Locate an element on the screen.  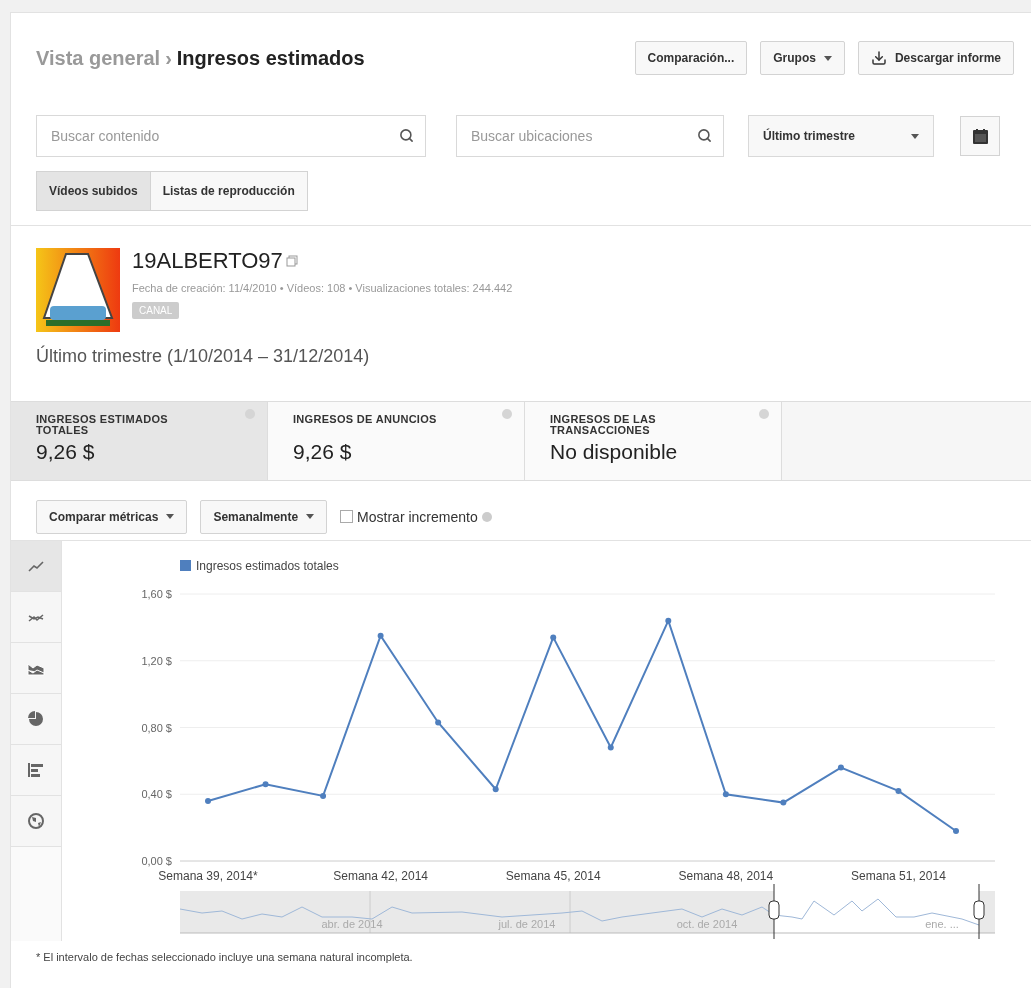
checkbox-label: Mostrar incremento is located at coordinates (417, 516).